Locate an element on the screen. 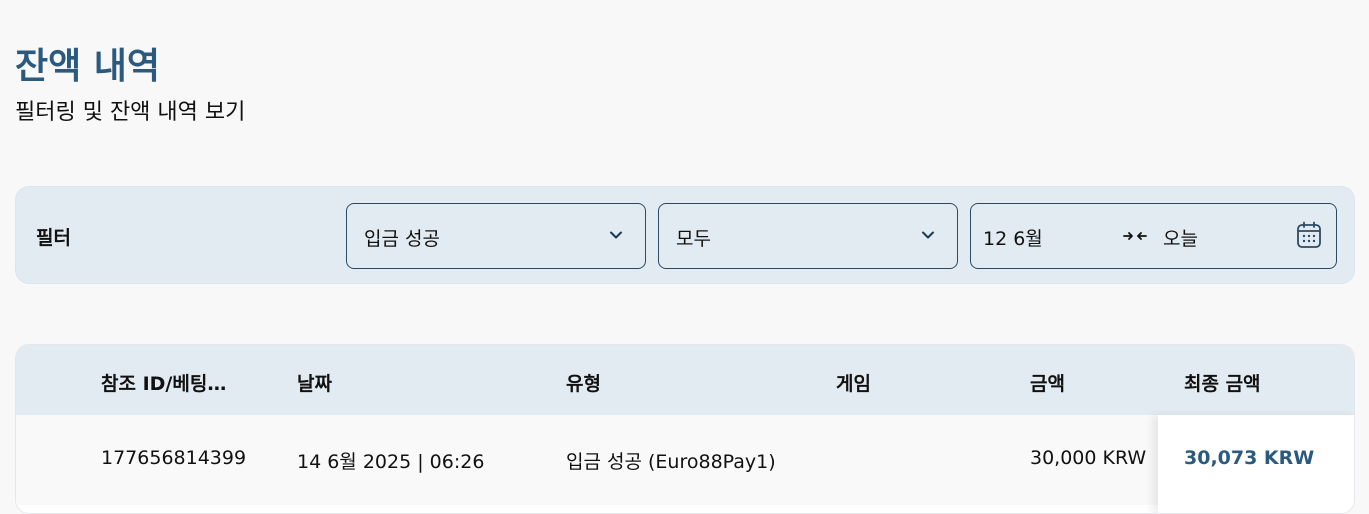  date-range-picker: 12 6월 오늘 is located at coordinates (1153, 236).